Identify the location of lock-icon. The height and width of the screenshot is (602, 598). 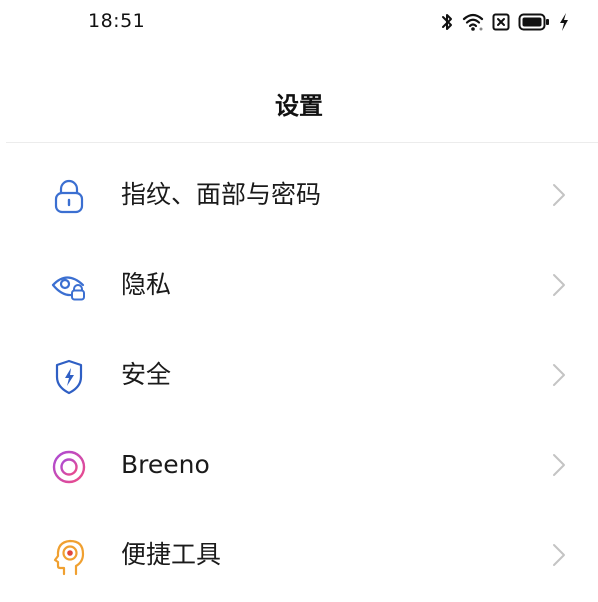
(69, 197).